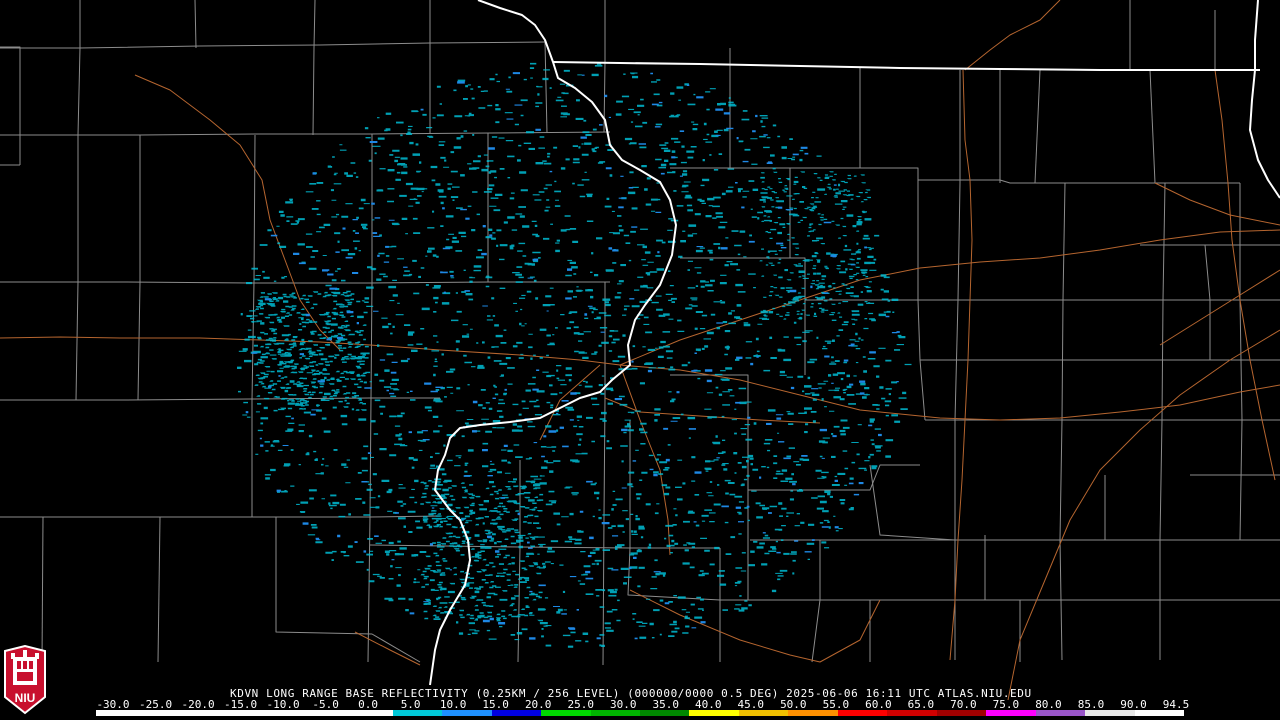  Describe the element at coordinates (25, 680) in the screenshot. I see `niu-seal-icon: NIU` at that location.